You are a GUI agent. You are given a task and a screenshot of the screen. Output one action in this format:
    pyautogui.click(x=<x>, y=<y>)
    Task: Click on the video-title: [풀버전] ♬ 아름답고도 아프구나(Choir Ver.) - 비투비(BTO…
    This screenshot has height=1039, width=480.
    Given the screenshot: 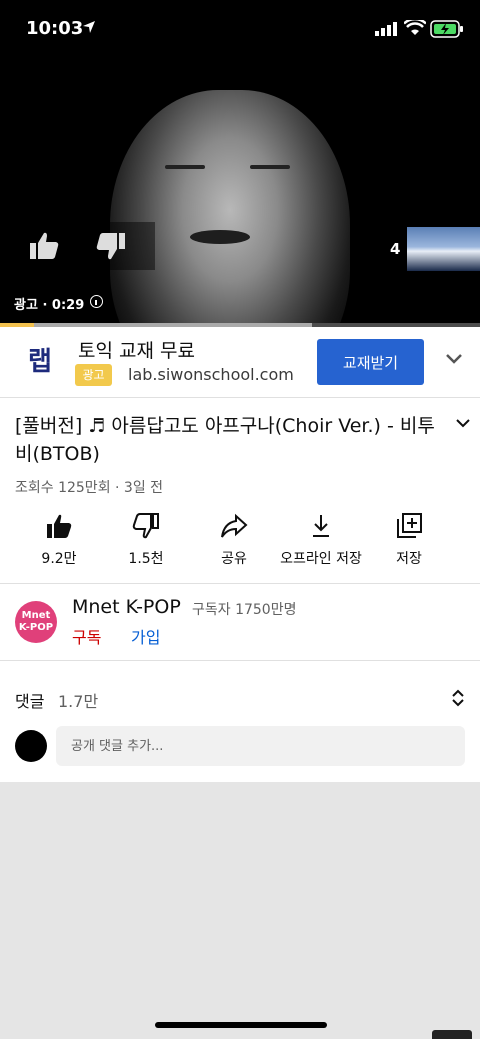 What is the action you would take?
    pyautogui.click(x=225, y=440)
    